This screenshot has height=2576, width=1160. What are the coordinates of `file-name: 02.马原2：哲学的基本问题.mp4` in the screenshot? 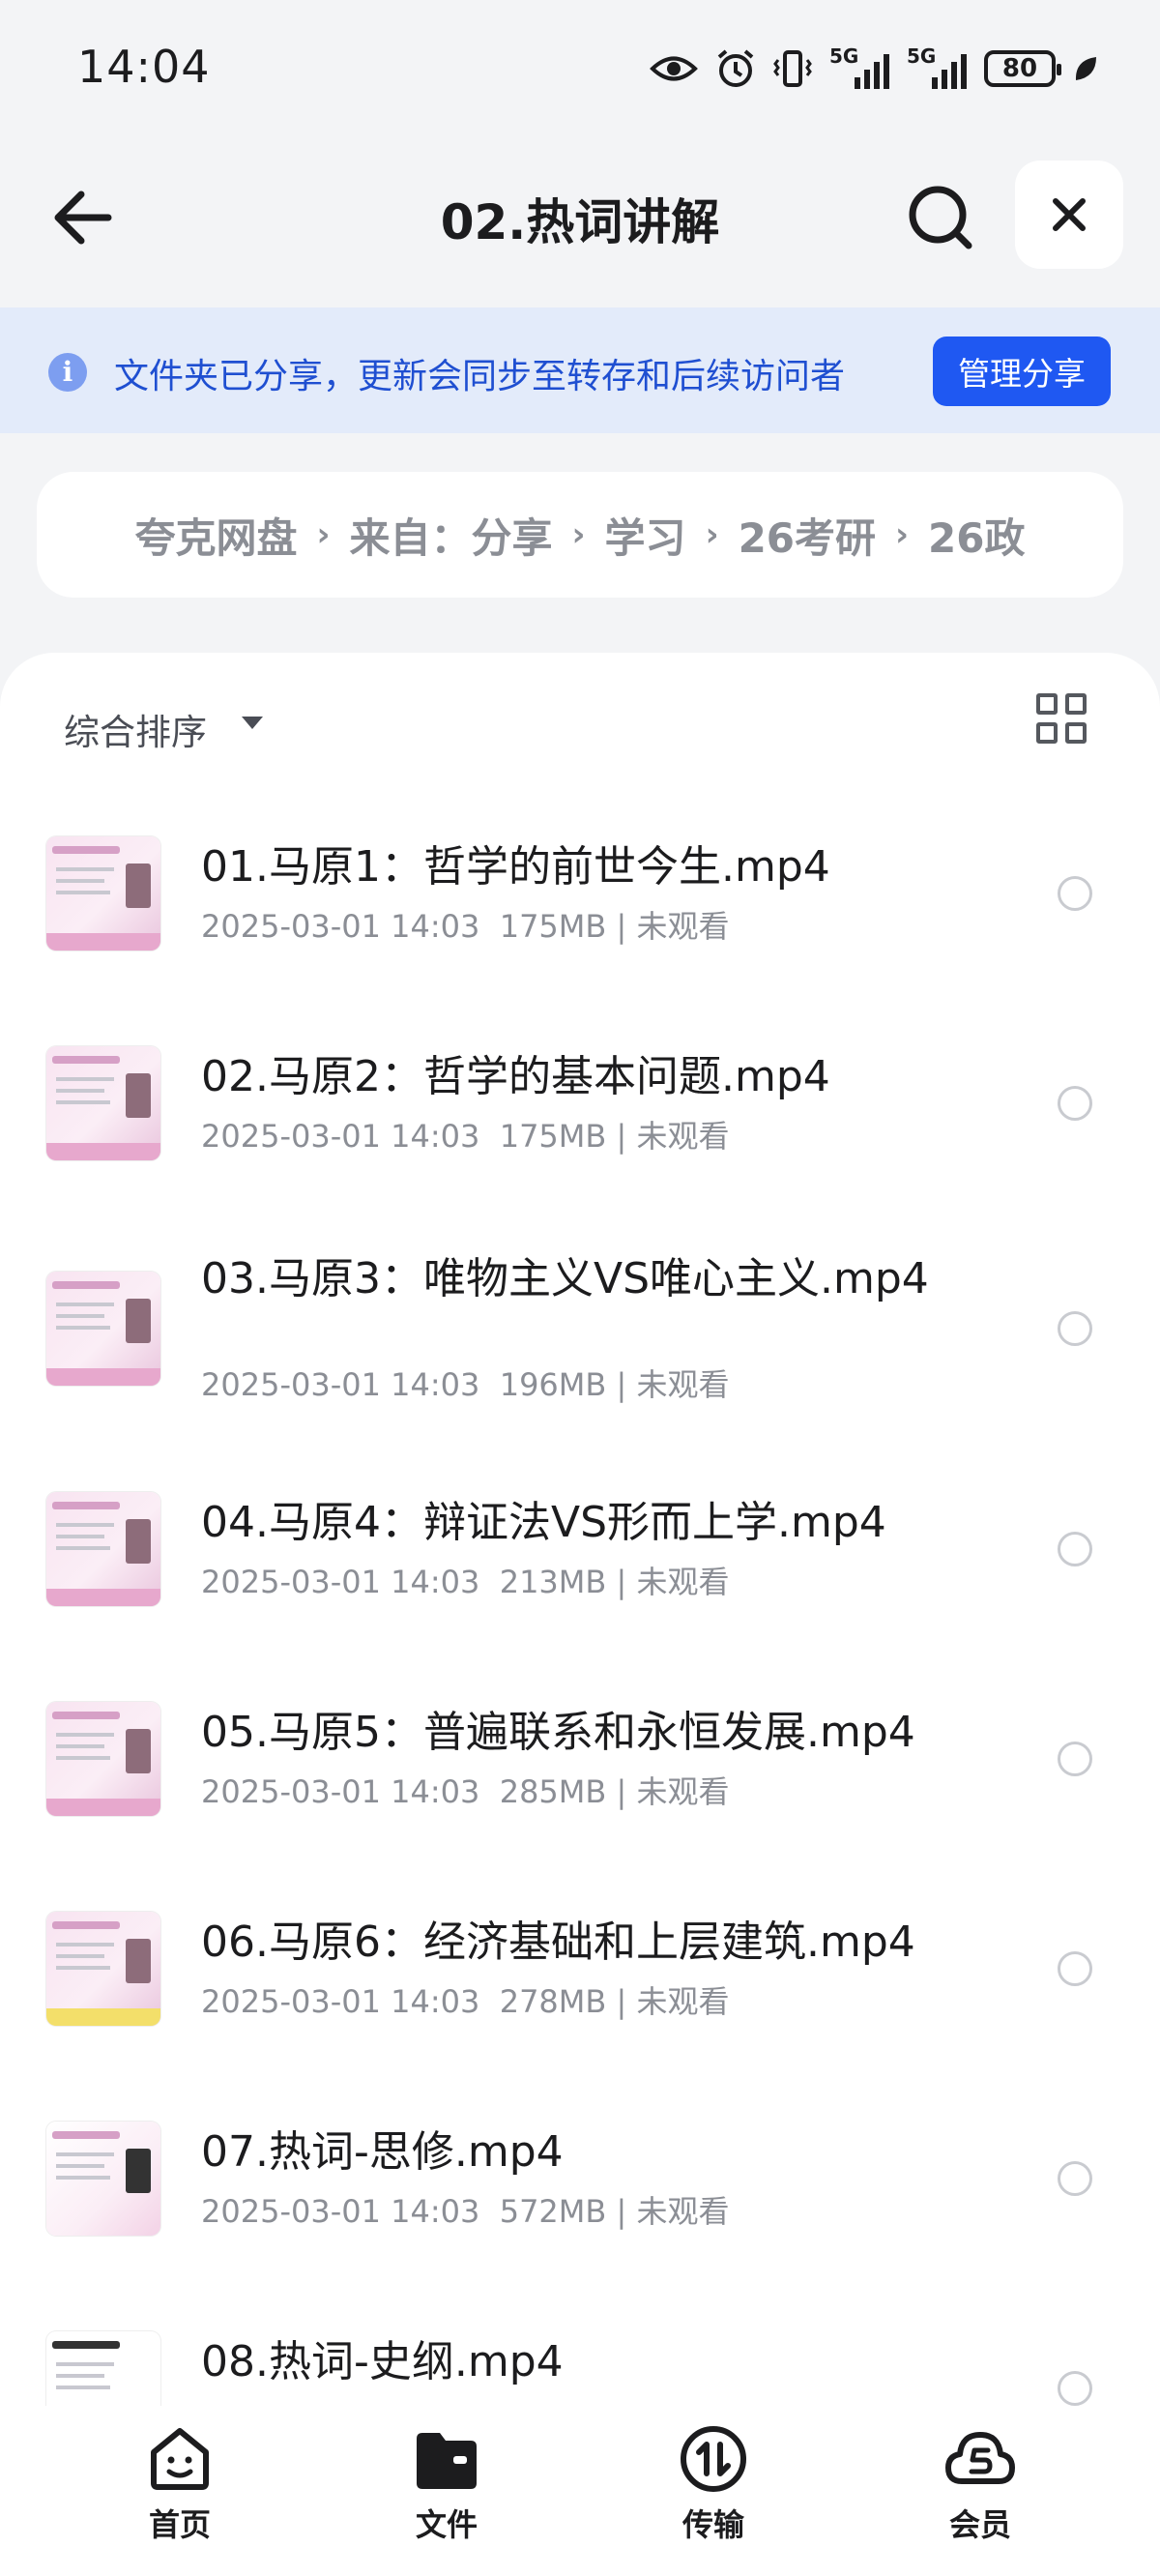 It's located at (516, 1076).